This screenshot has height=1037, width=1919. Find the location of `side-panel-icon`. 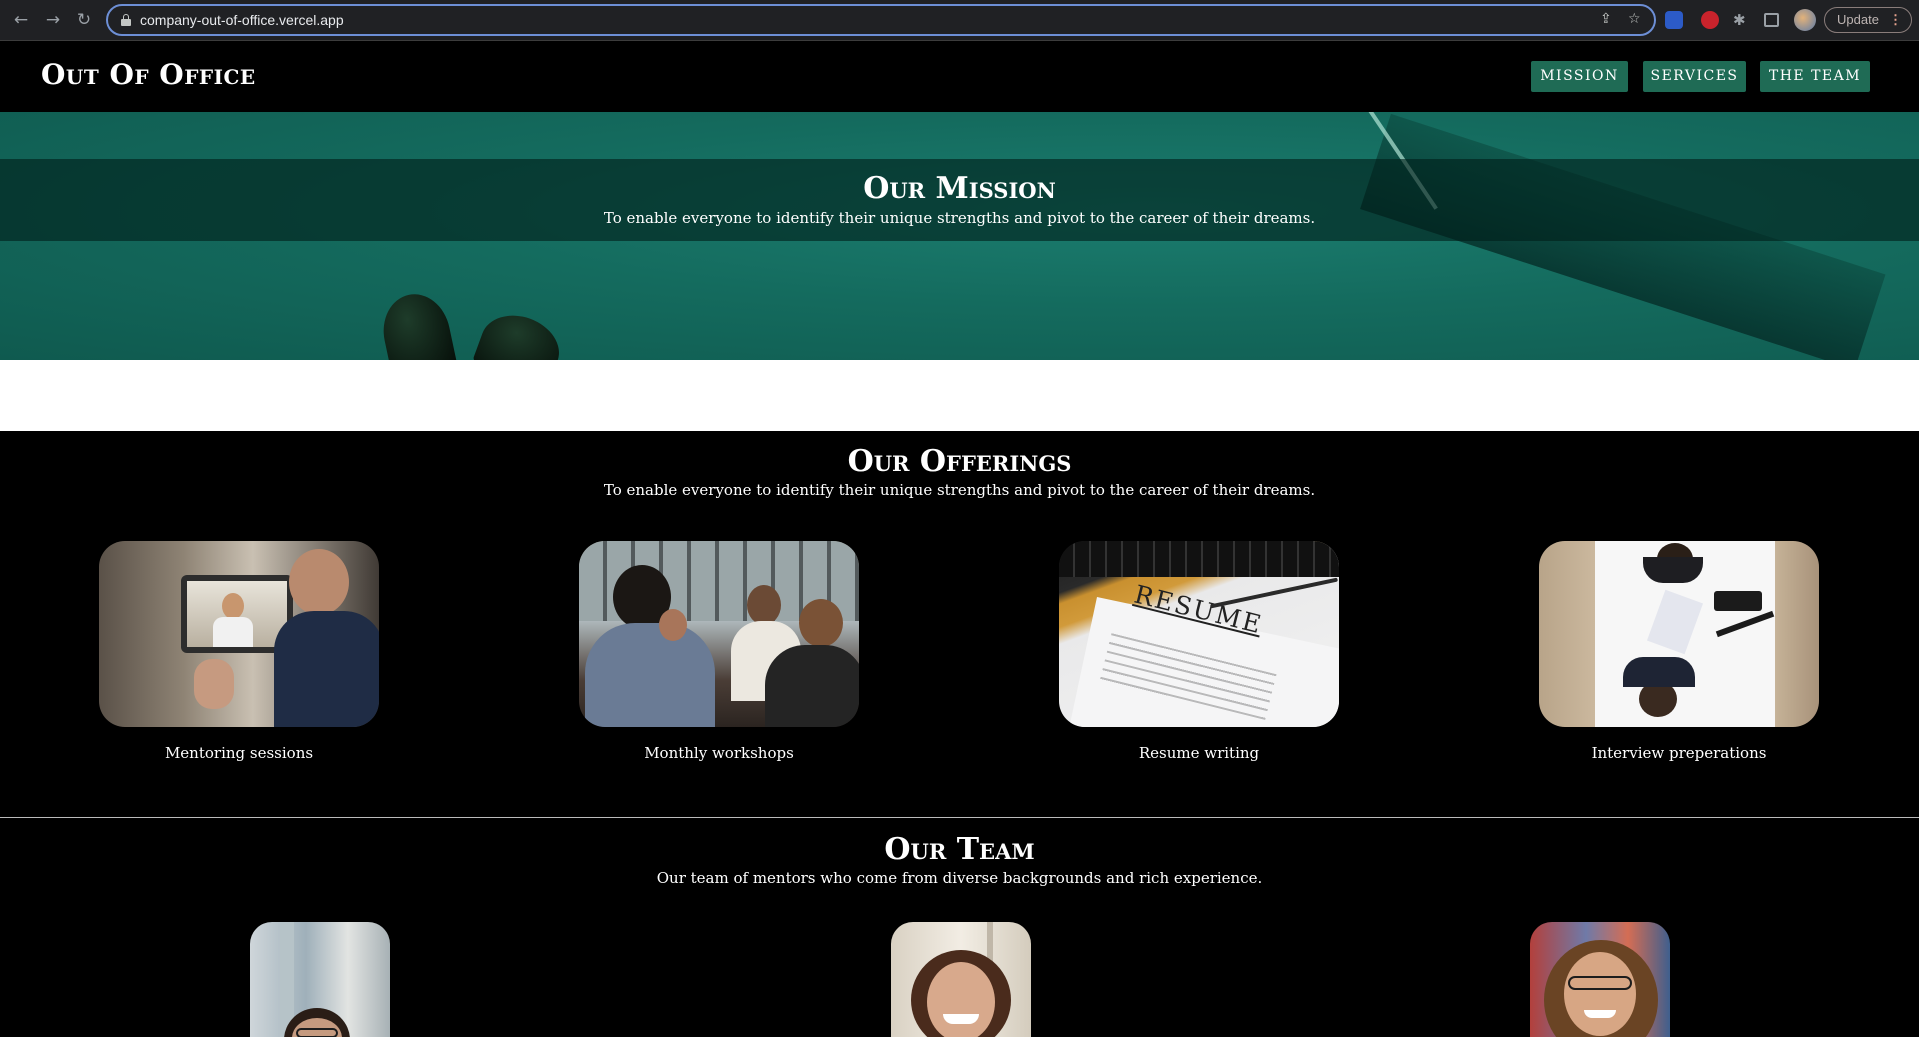

side-panel-icon is located at coordinates (1771, 20).